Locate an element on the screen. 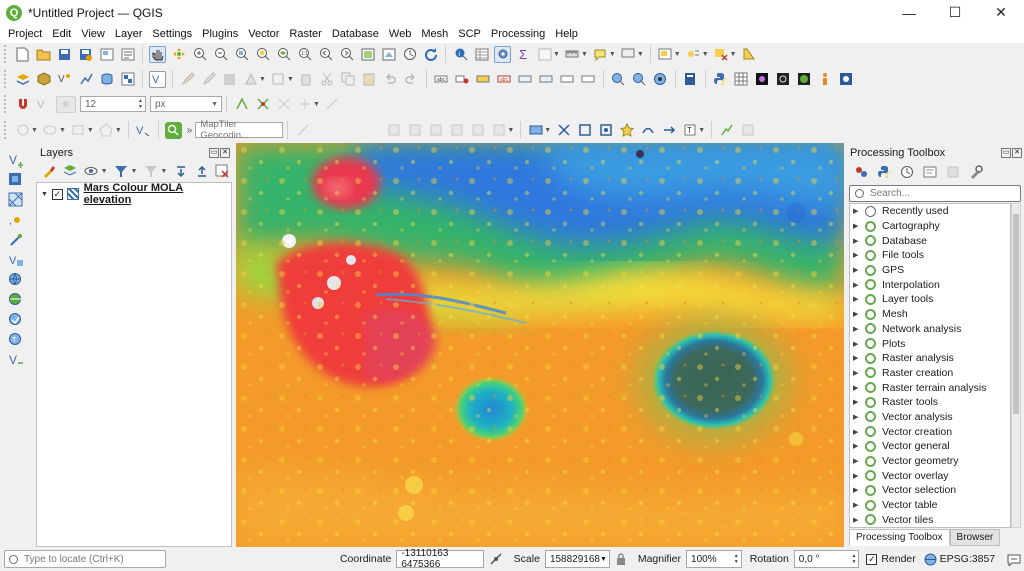  snap-intersection-icon is located at coordinates (262, 104).